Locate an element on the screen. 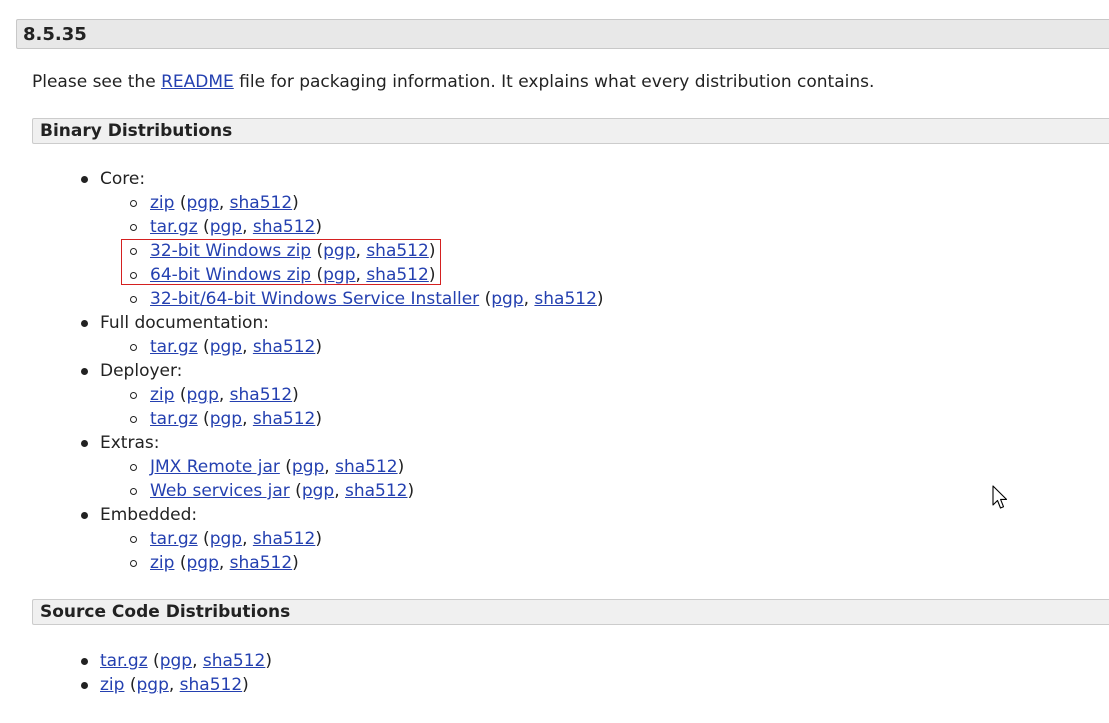 The height and width of the screenshot is (723, 1109). source-code-distributions-heading: Source Code Distributions is located at coordinates (570, 612).